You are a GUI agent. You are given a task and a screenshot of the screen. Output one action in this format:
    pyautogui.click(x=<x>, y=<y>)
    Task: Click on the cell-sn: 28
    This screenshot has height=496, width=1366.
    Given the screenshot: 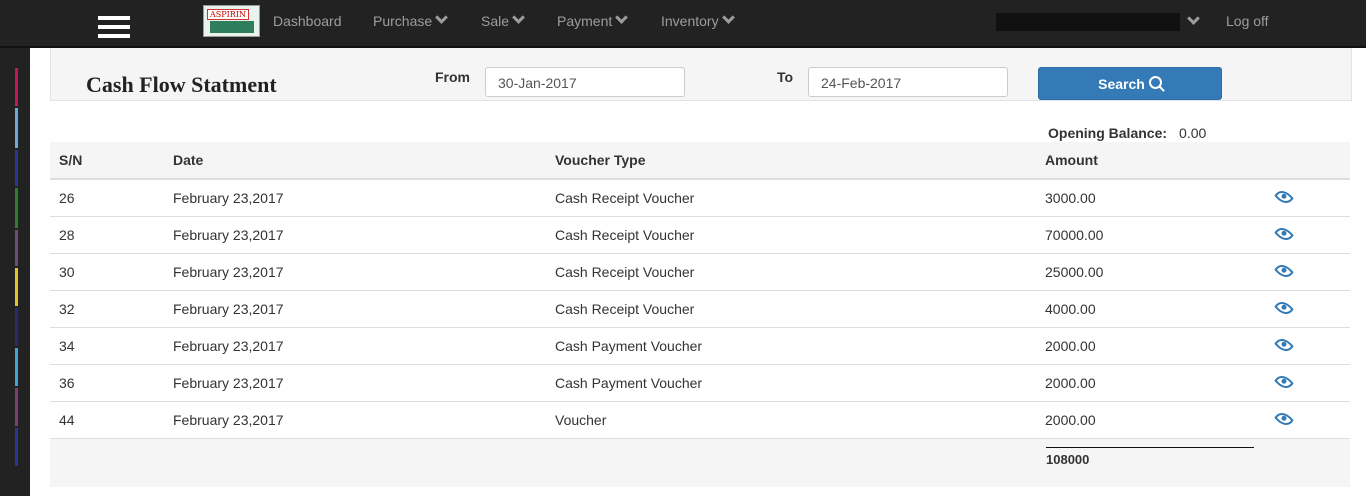 What is the action you would take?
    pyautogui.click(x=107, y=235)
    